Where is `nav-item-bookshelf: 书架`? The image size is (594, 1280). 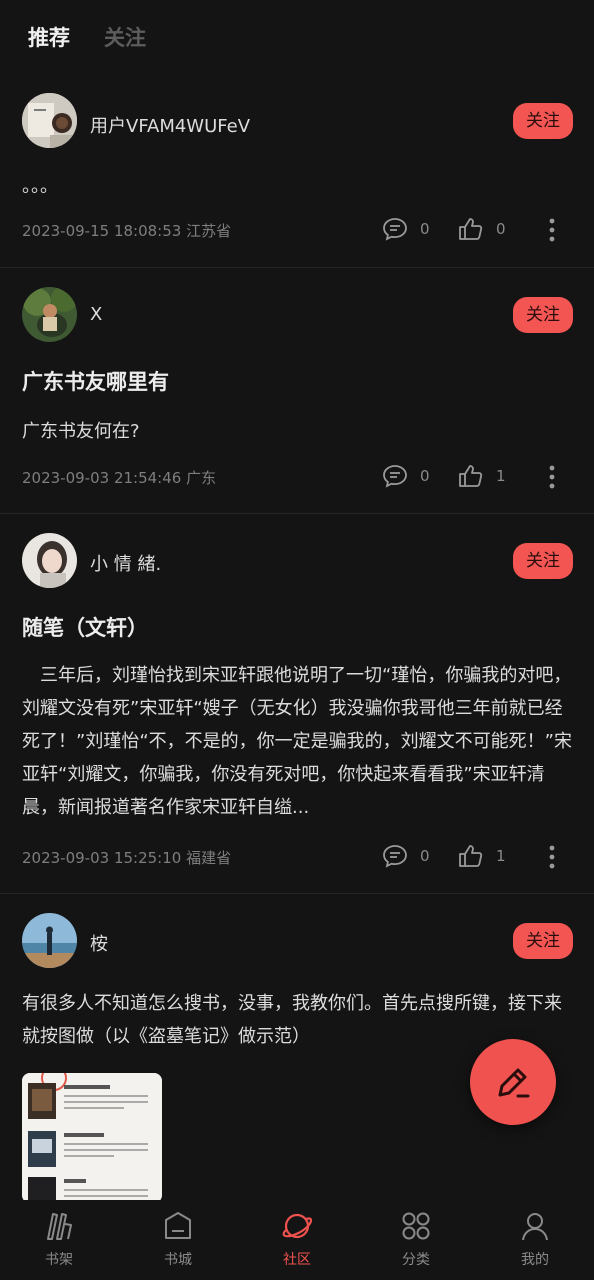
nav-item-bookshelf: 书架 is located at coordinates (59, 1240).